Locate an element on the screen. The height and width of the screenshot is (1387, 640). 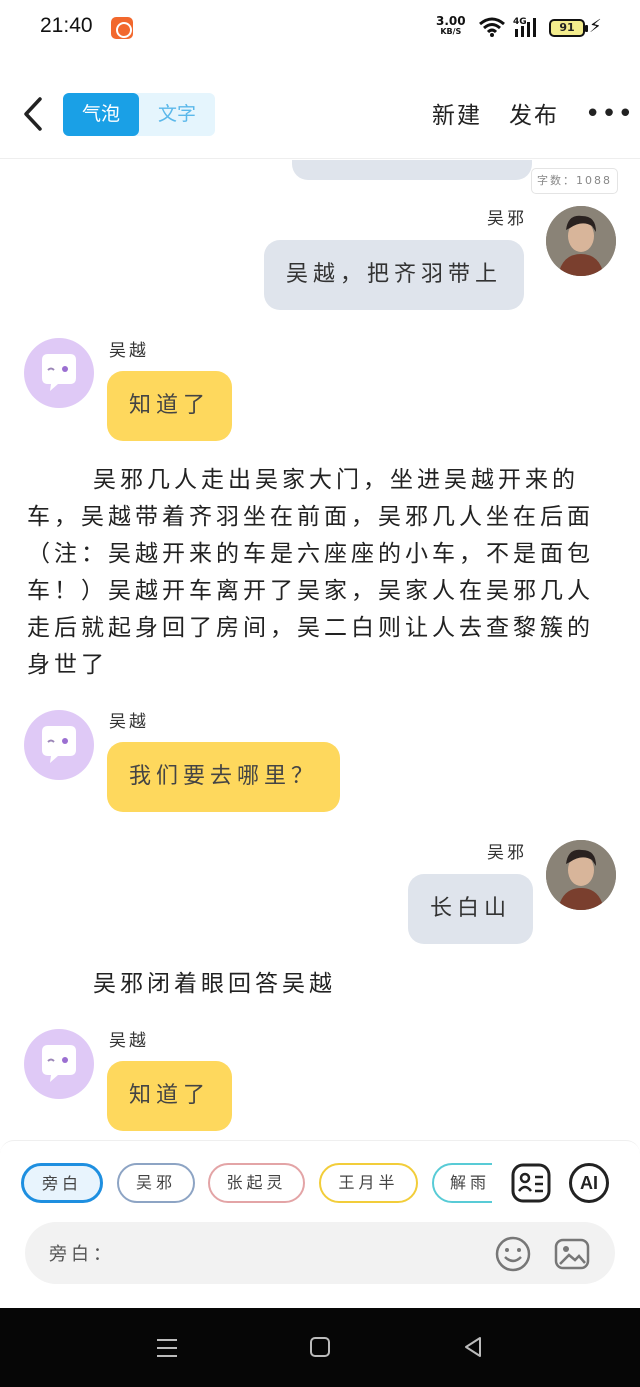
signal-icon: 4G is located at coordinates (524, 27).